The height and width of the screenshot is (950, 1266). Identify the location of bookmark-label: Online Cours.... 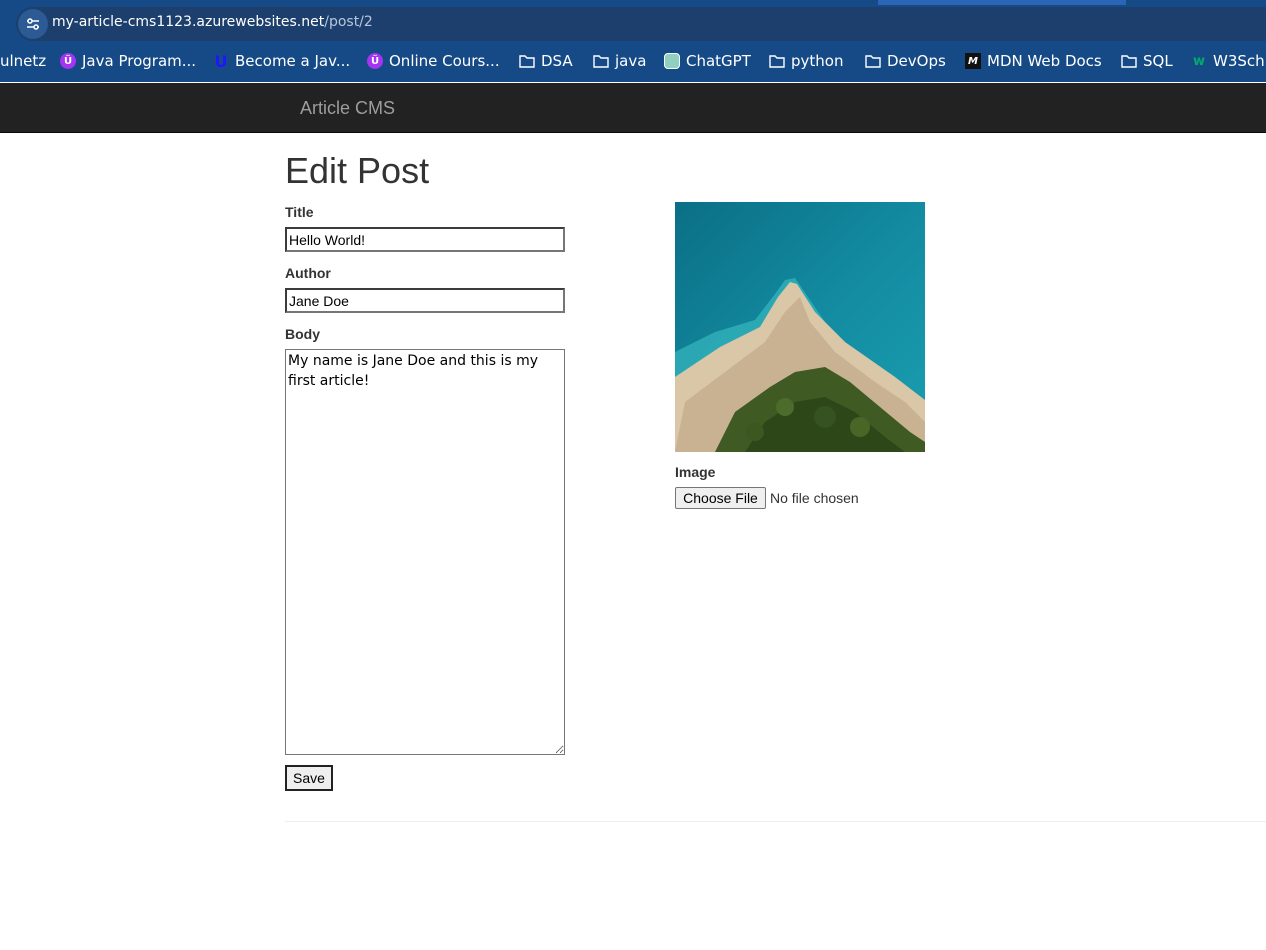
(444, 61).